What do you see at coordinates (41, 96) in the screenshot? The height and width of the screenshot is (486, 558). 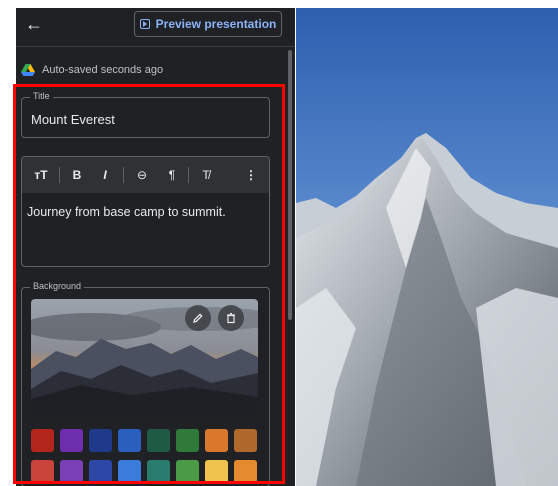 I see `title-label: Title` at bounding box center [41, 96].